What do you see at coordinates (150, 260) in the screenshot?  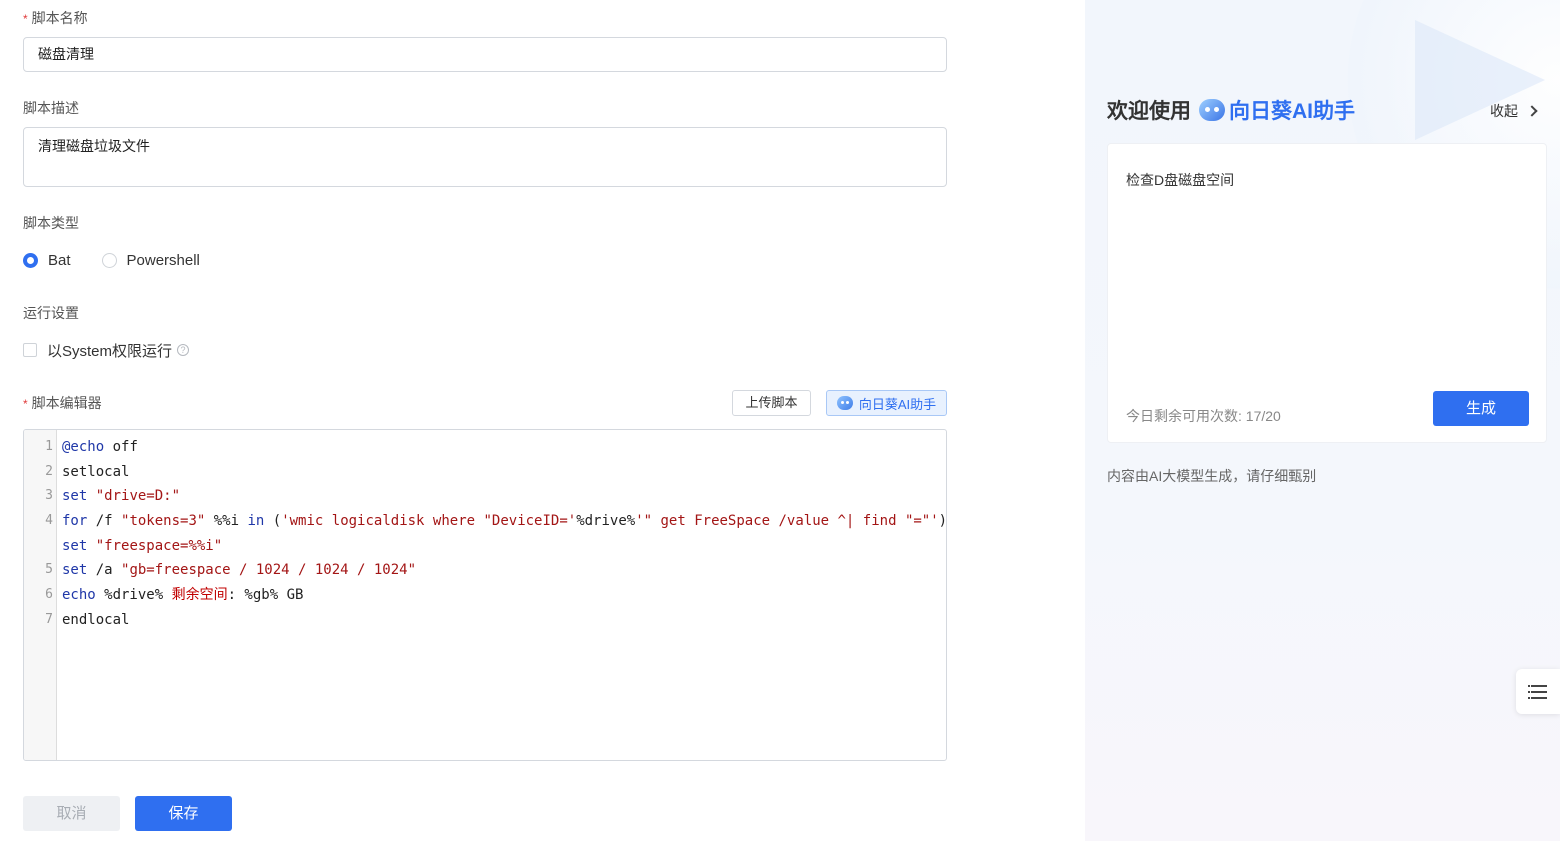 I see `radio-option-powershell: Powershell` at bounding box center [150, 260].